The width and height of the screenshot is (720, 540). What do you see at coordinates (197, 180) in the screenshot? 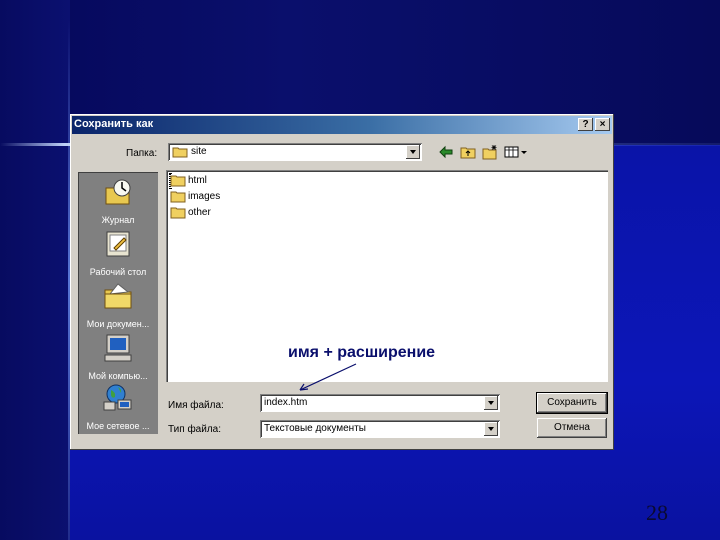
I see `file-name: html` at bounding box center [197, 180].